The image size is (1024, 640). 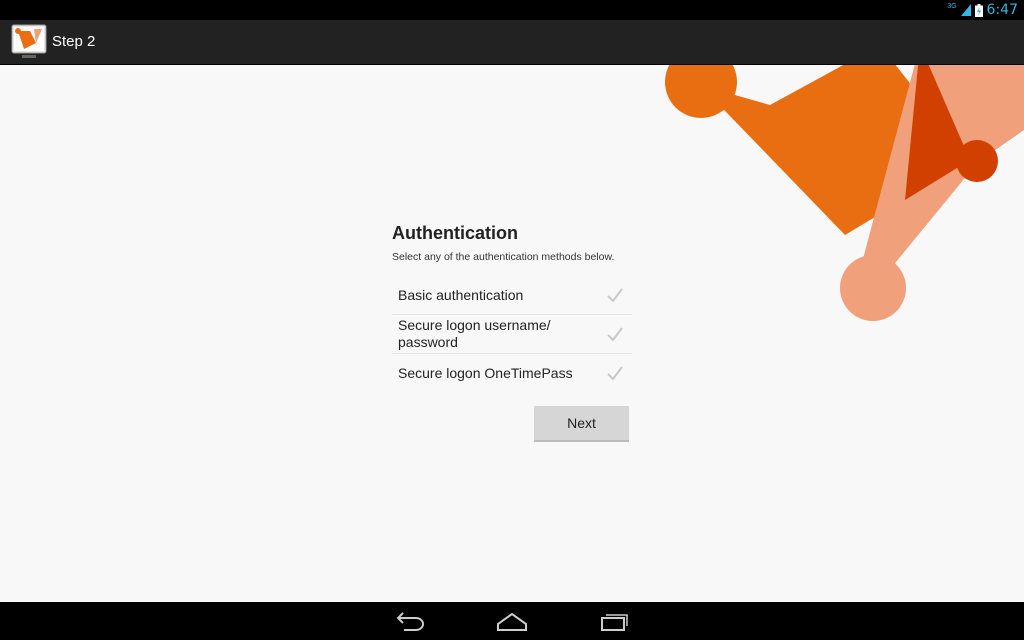 I want to click on clock: 6:47, so click(x=1002, y=10).